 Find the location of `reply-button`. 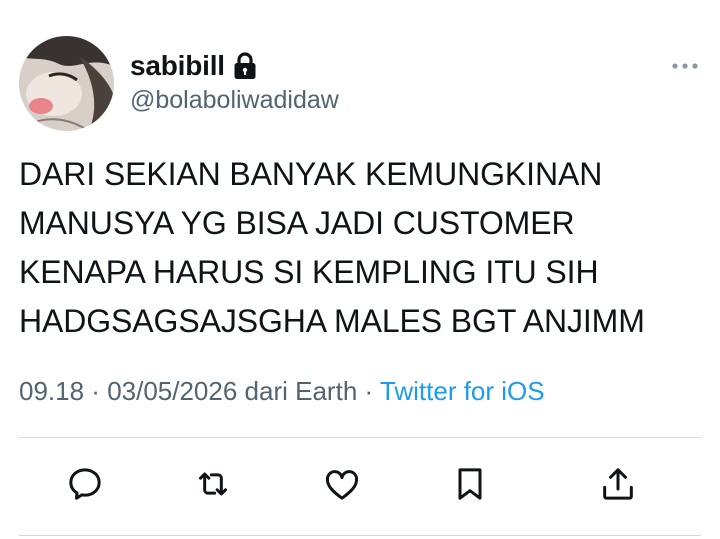

reply-button is located at coordinates (85, 484).